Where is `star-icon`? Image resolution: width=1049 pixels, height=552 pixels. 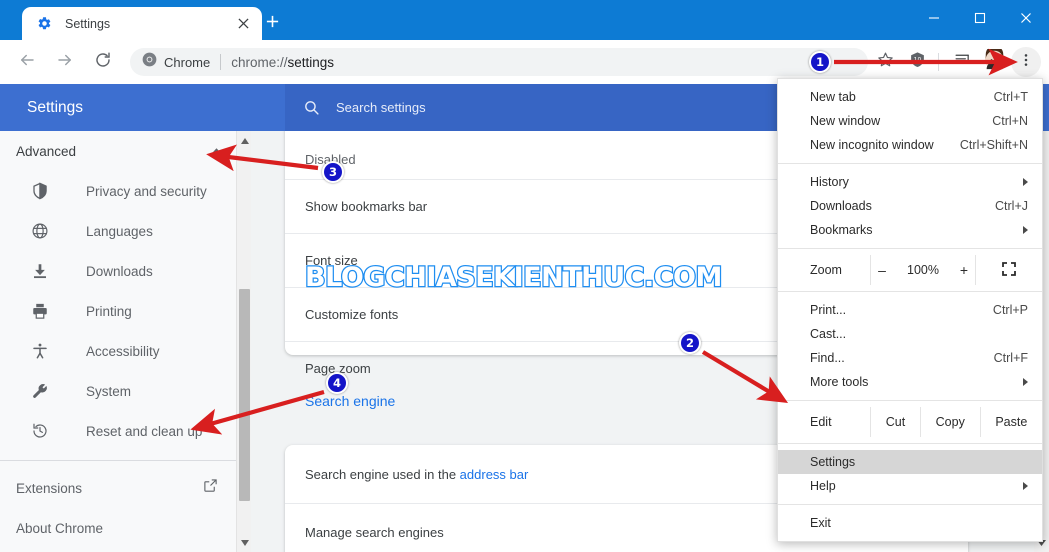
star-icon is located at coordinates (885, 62).